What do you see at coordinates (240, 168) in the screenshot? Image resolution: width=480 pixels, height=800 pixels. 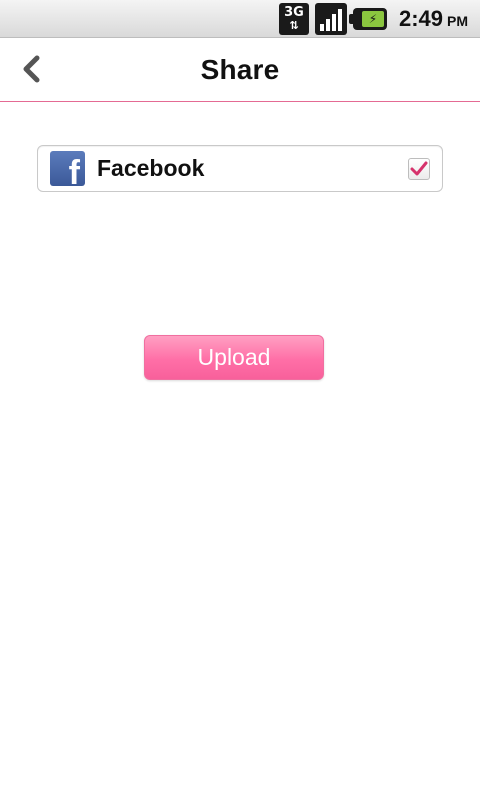 I see `share-option-facebook: f Facebook` at bounding box center [240, 168].